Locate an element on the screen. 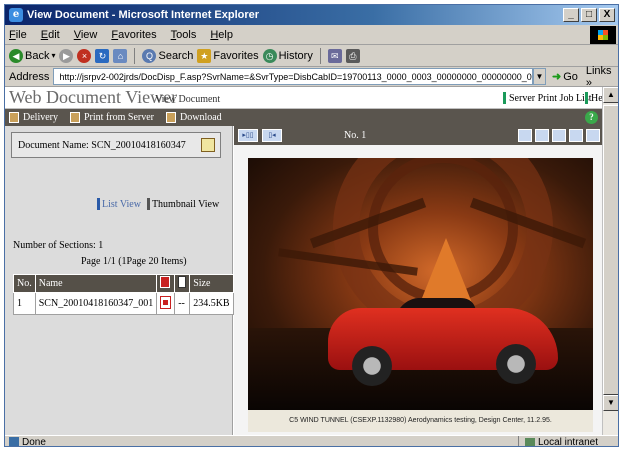  row-size: 234.5KB is located at coordinates (211, 303).